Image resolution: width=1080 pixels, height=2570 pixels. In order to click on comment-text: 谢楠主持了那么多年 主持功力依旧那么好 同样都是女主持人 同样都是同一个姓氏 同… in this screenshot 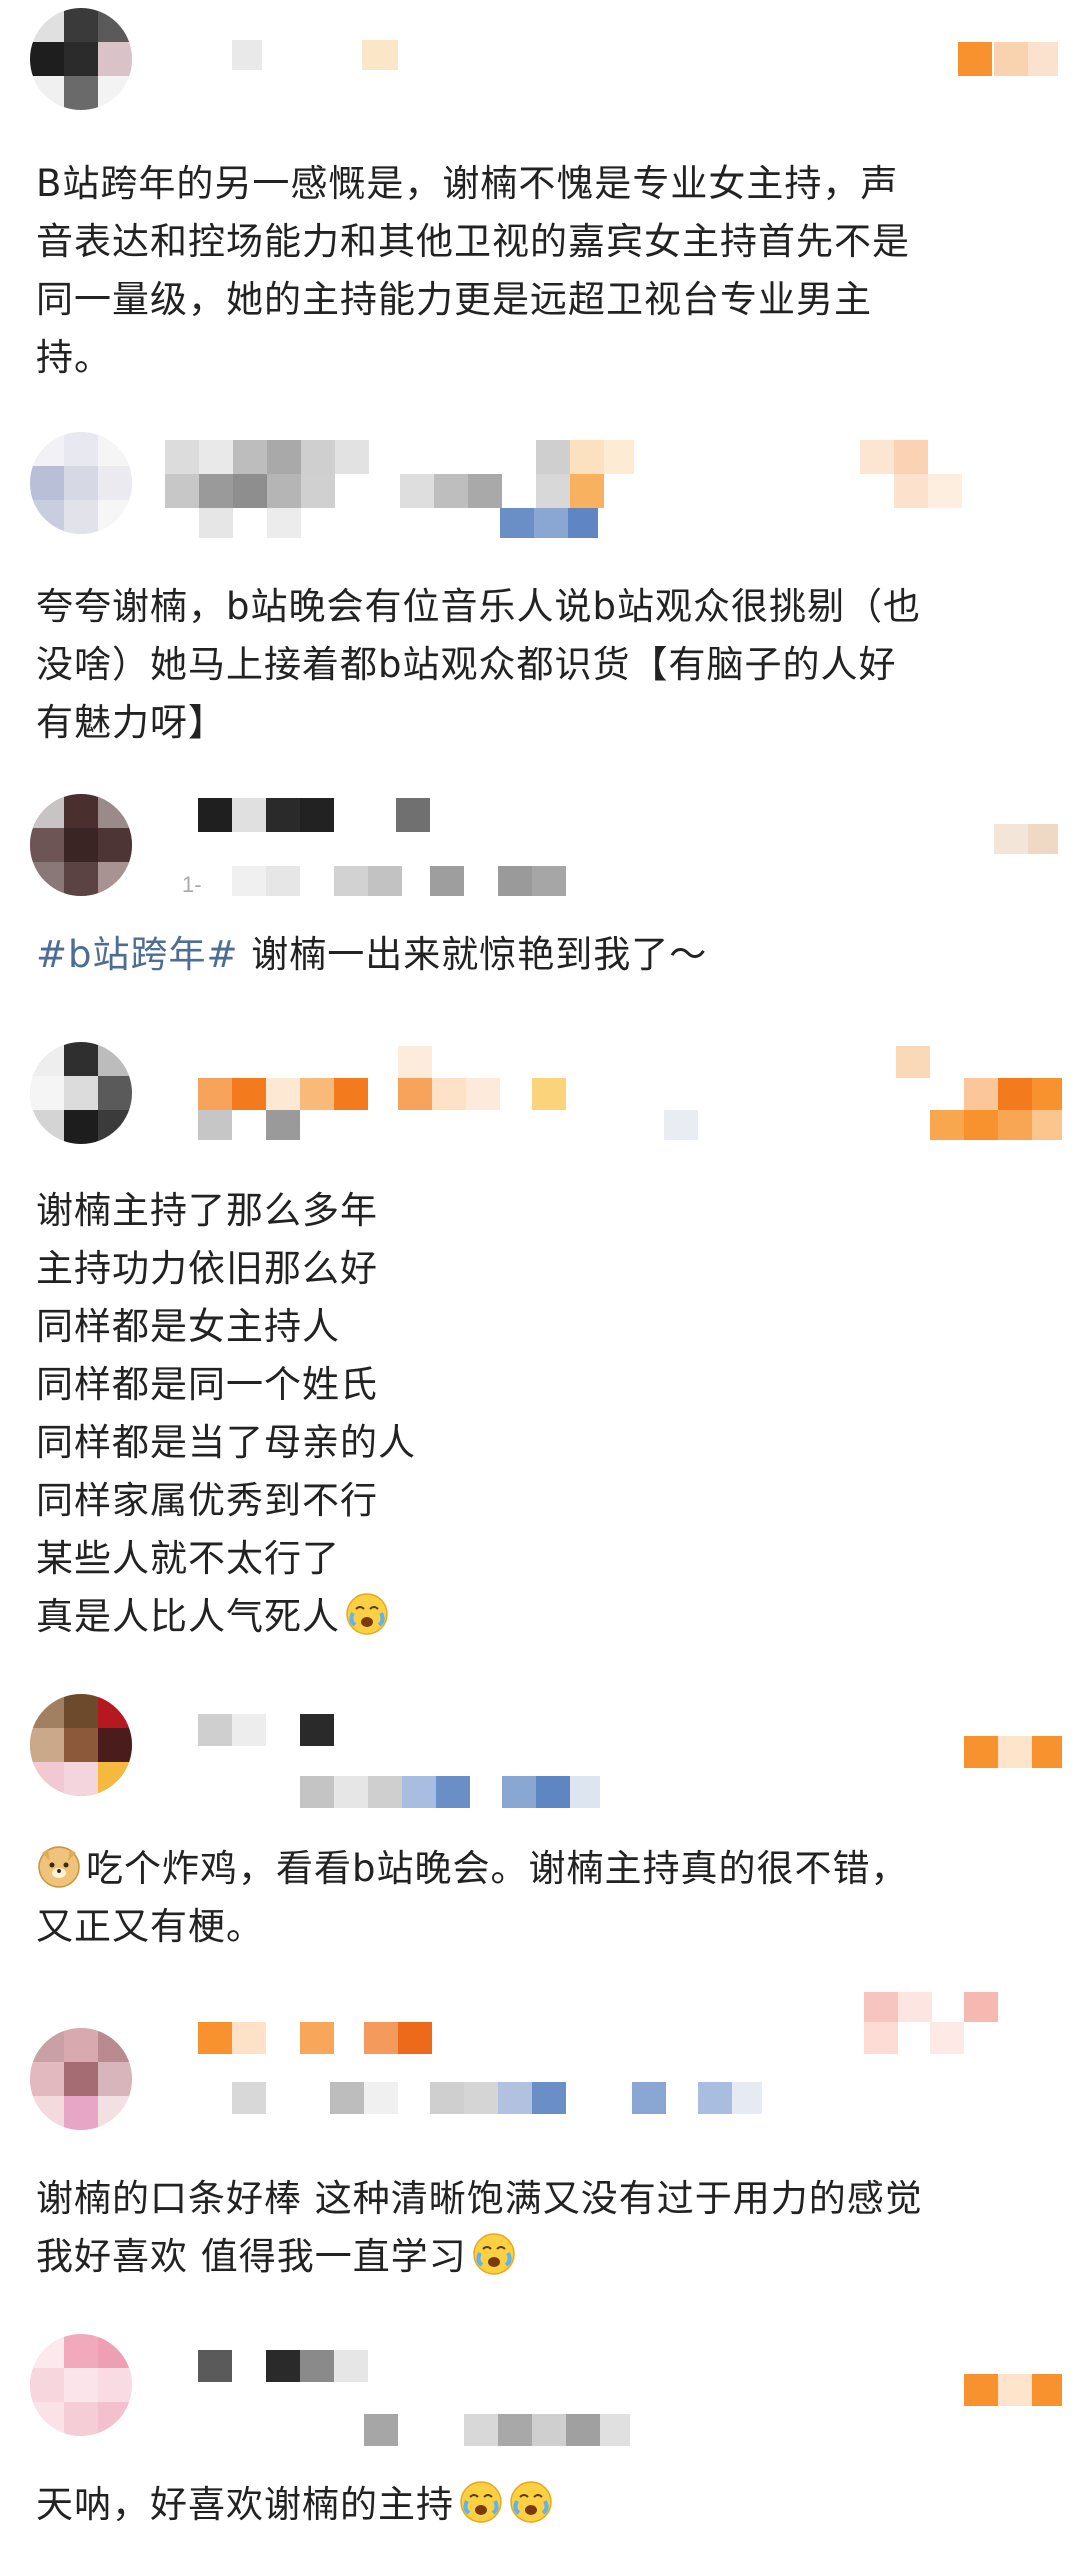, I will do `click(226, 1413)`.